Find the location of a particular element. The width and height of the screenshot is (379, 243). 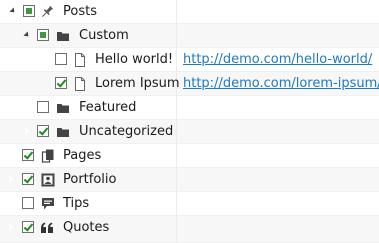

tree-item-label: Featured is located at coordinates (108, 107).